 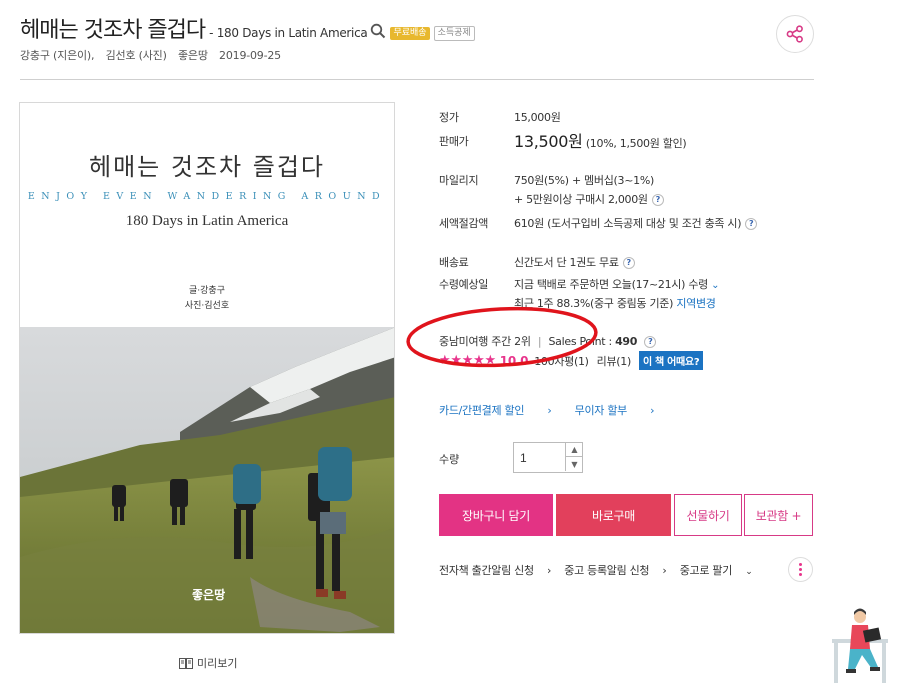 What do you see at coordinates (671, 360) in the screenshot?
I see `book-opinion-button: 이 책 어때요?` at bounding box center [671, 360].